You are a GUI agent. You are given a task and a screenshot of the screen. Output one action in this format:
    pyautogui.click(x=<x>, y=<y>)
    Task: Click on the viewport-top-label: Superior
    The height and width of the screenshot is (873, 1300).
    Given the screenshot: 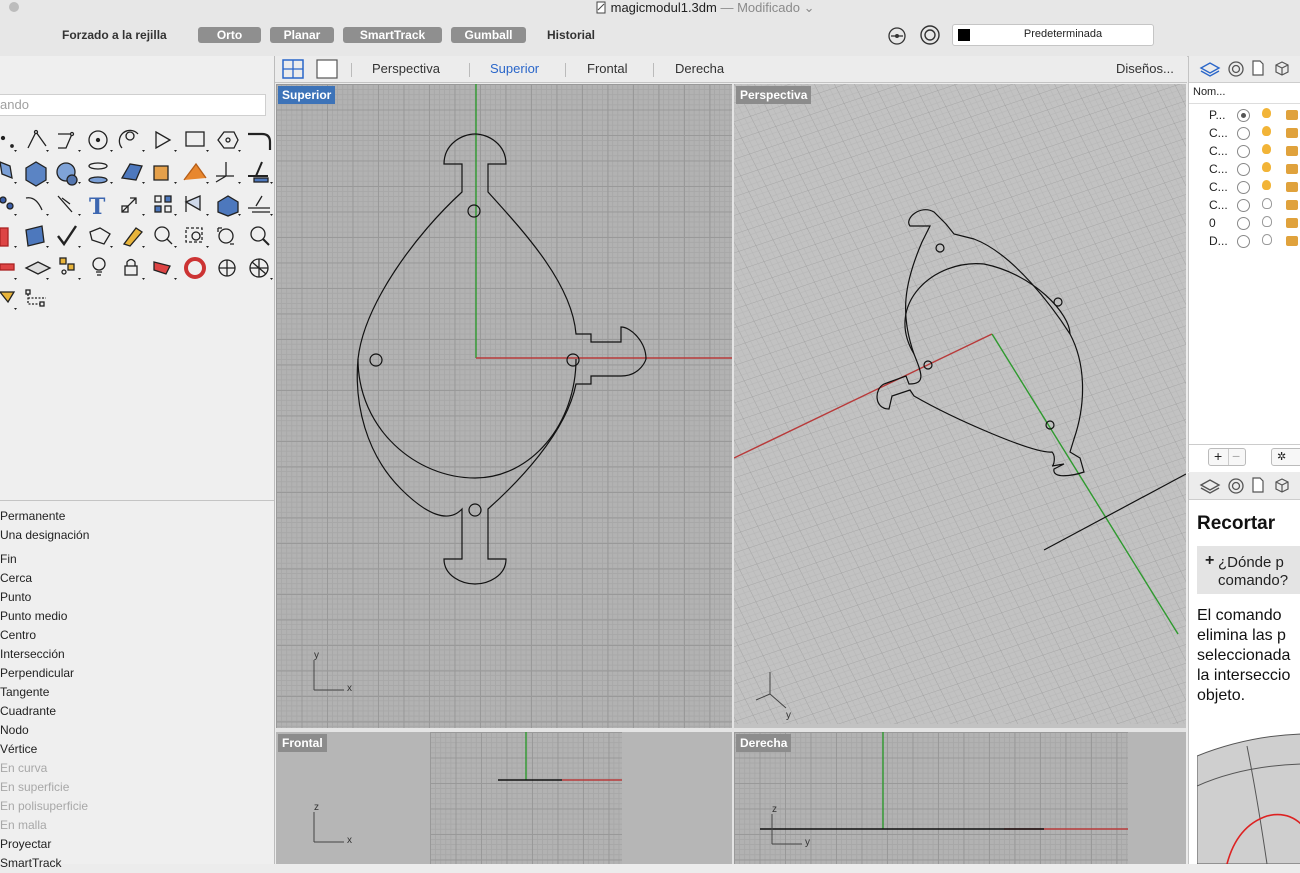 What is the action you would take?
    pyautogui.click(x=307, y=95)
    